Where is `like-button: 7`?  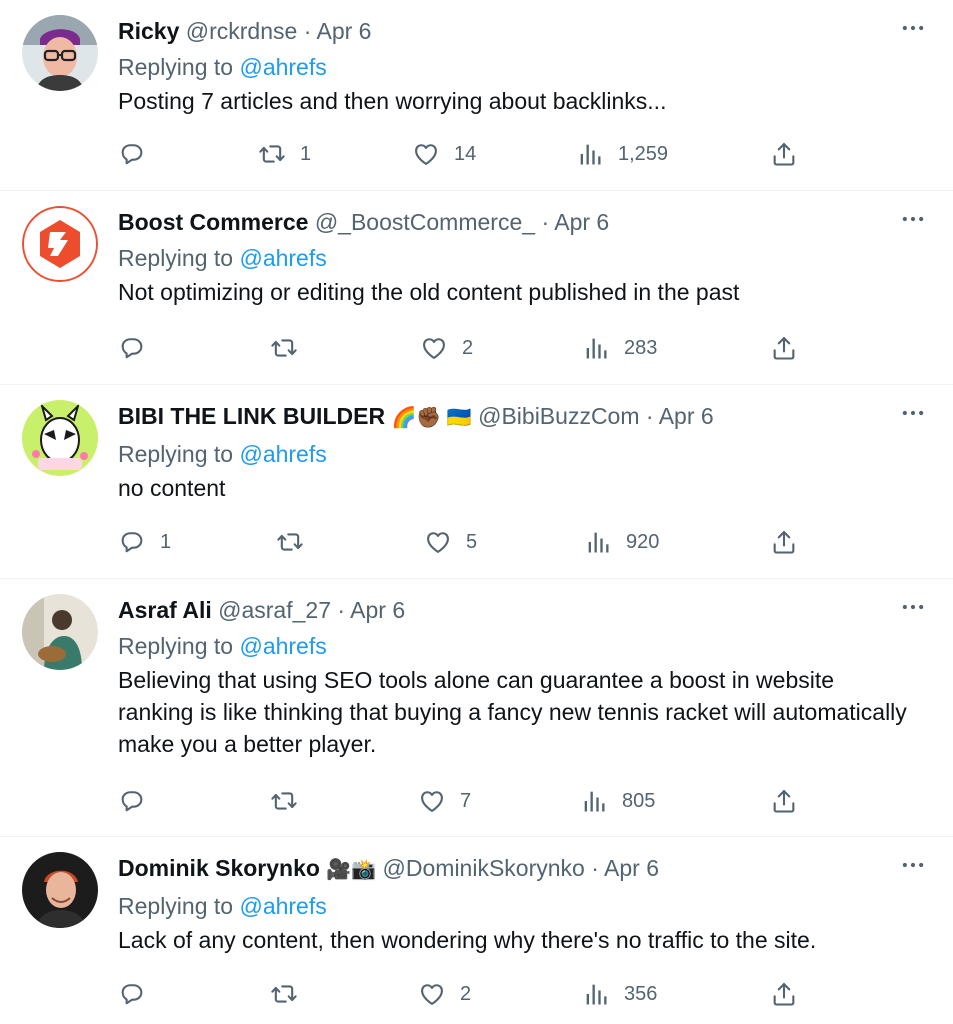
like-button: 7 is located at coordinates (444, 801).